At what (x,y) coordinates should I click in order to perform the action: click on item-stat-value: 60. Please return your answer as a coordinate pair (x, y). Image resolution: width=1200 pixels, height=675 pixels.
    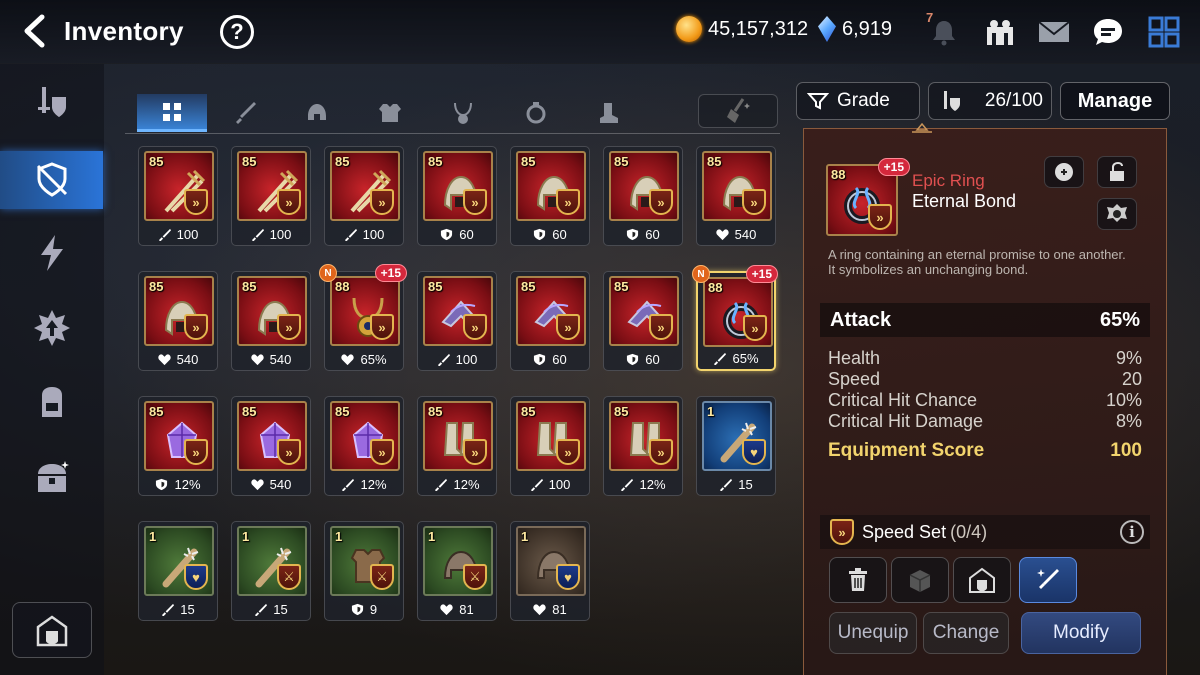
    Looking at the image, I should click on (652, 234).